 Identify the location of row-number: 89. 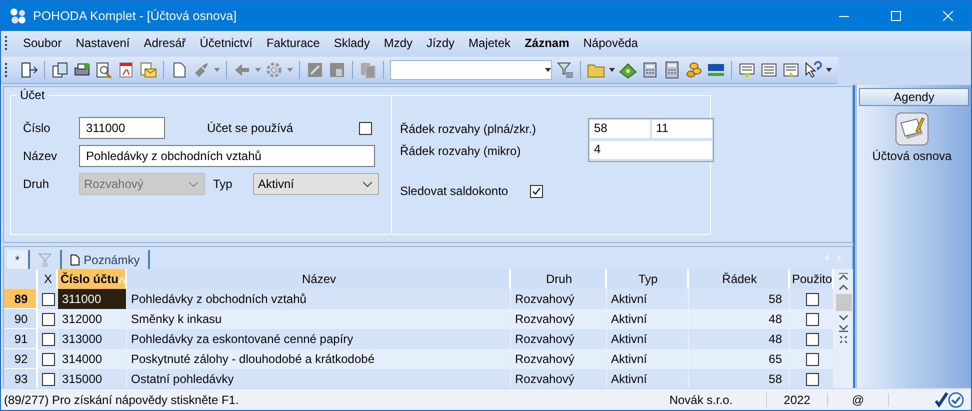
(21, 299).